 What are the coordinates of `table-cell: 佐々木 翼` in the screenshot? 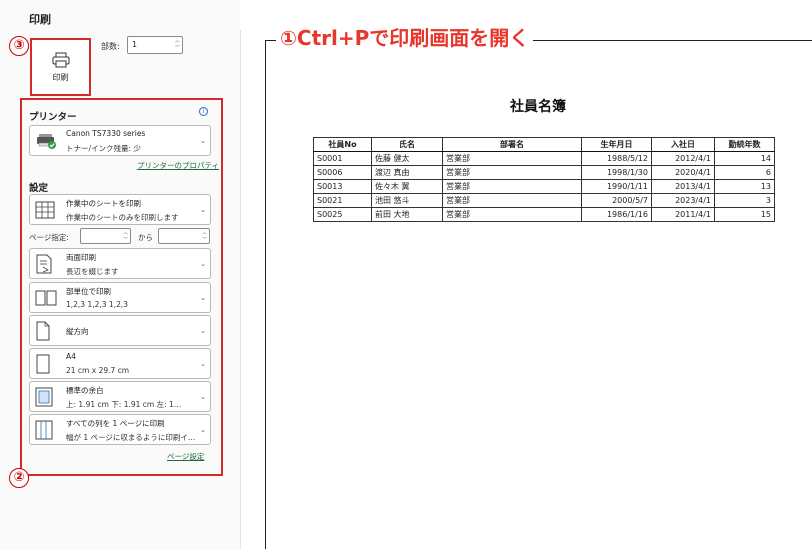 It's located at (407, 186).